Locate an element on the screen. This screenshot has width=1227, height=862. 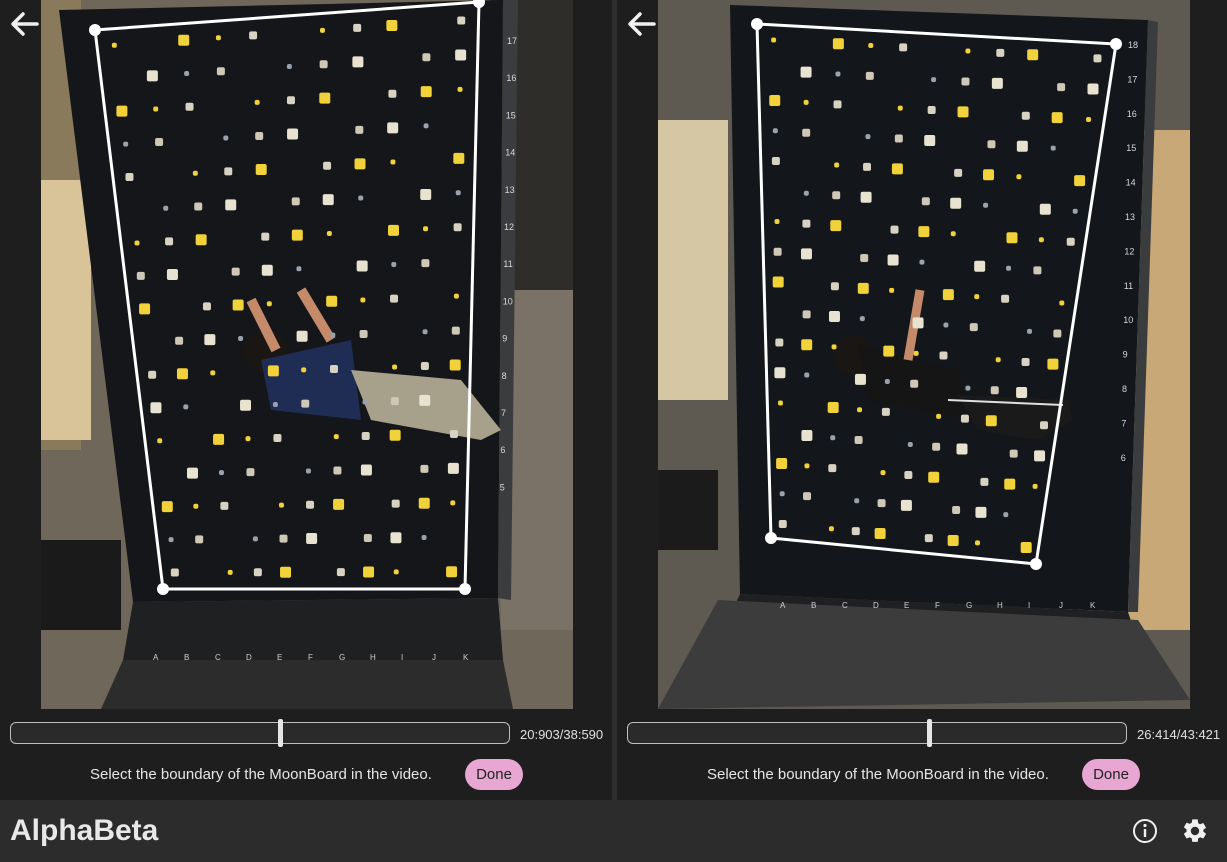
info-icon is located at coordinates (1145, 831).